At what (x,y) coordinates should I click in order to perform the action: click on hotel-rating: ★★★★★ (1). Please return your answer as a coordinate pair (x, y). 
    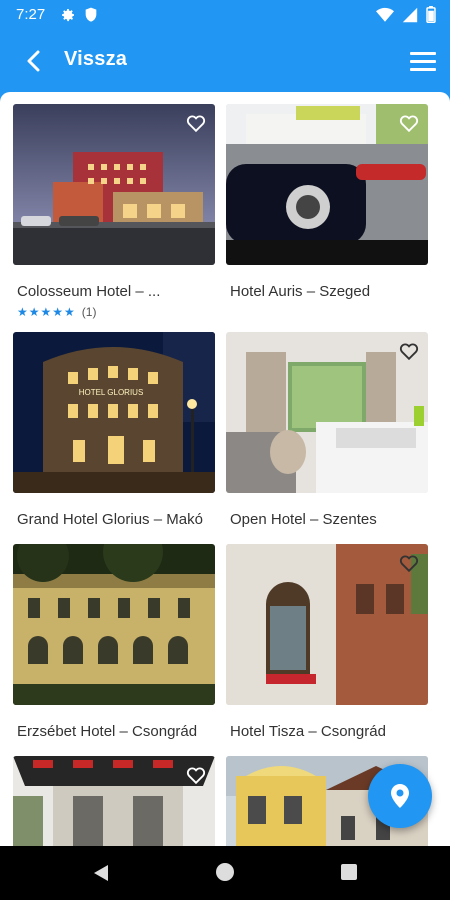
    Looking at the image, I should click on (116, 312).